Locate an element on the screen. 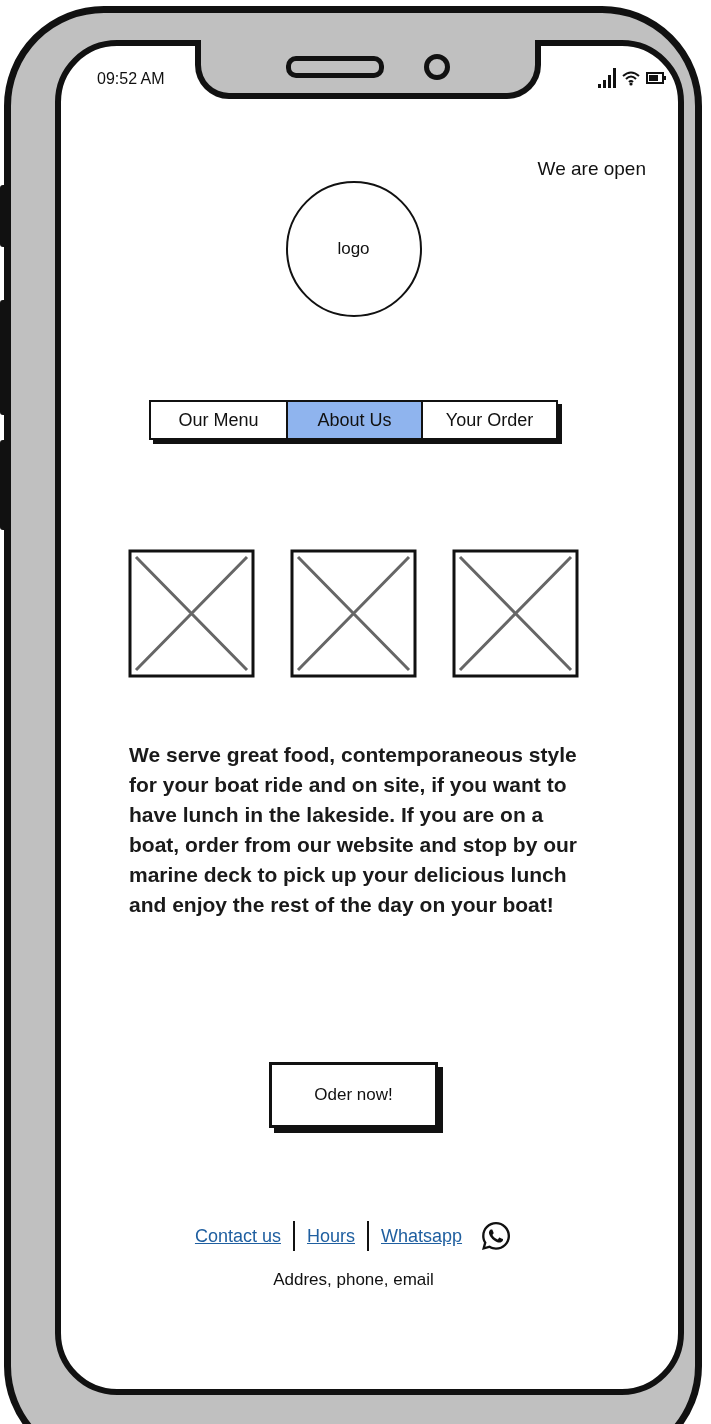  wifi-icon is located at coordinates (631, 78).